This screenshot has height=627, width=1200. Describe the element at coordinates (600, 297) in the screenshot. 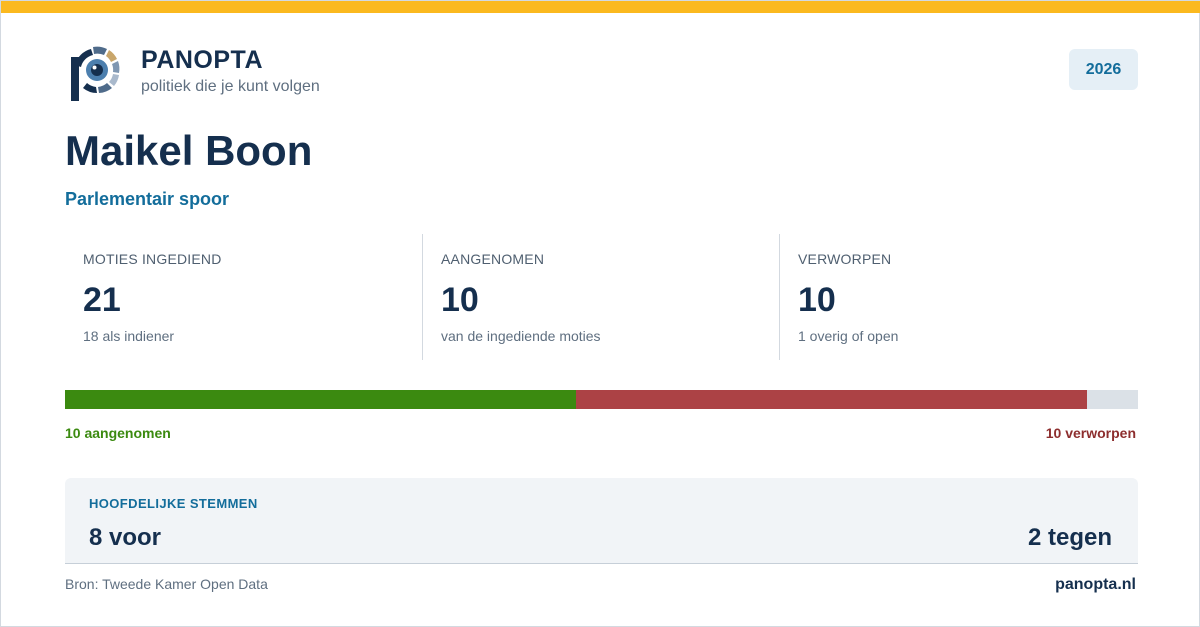

I see `stat-accepted: AANGENOMEN 10 van de ingediende moties` at that location.